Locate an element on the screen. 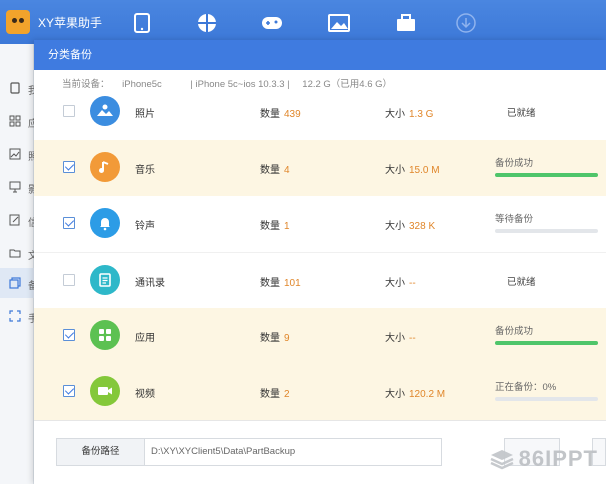  category-name: 铃声 is located at coordinates (145, 226).